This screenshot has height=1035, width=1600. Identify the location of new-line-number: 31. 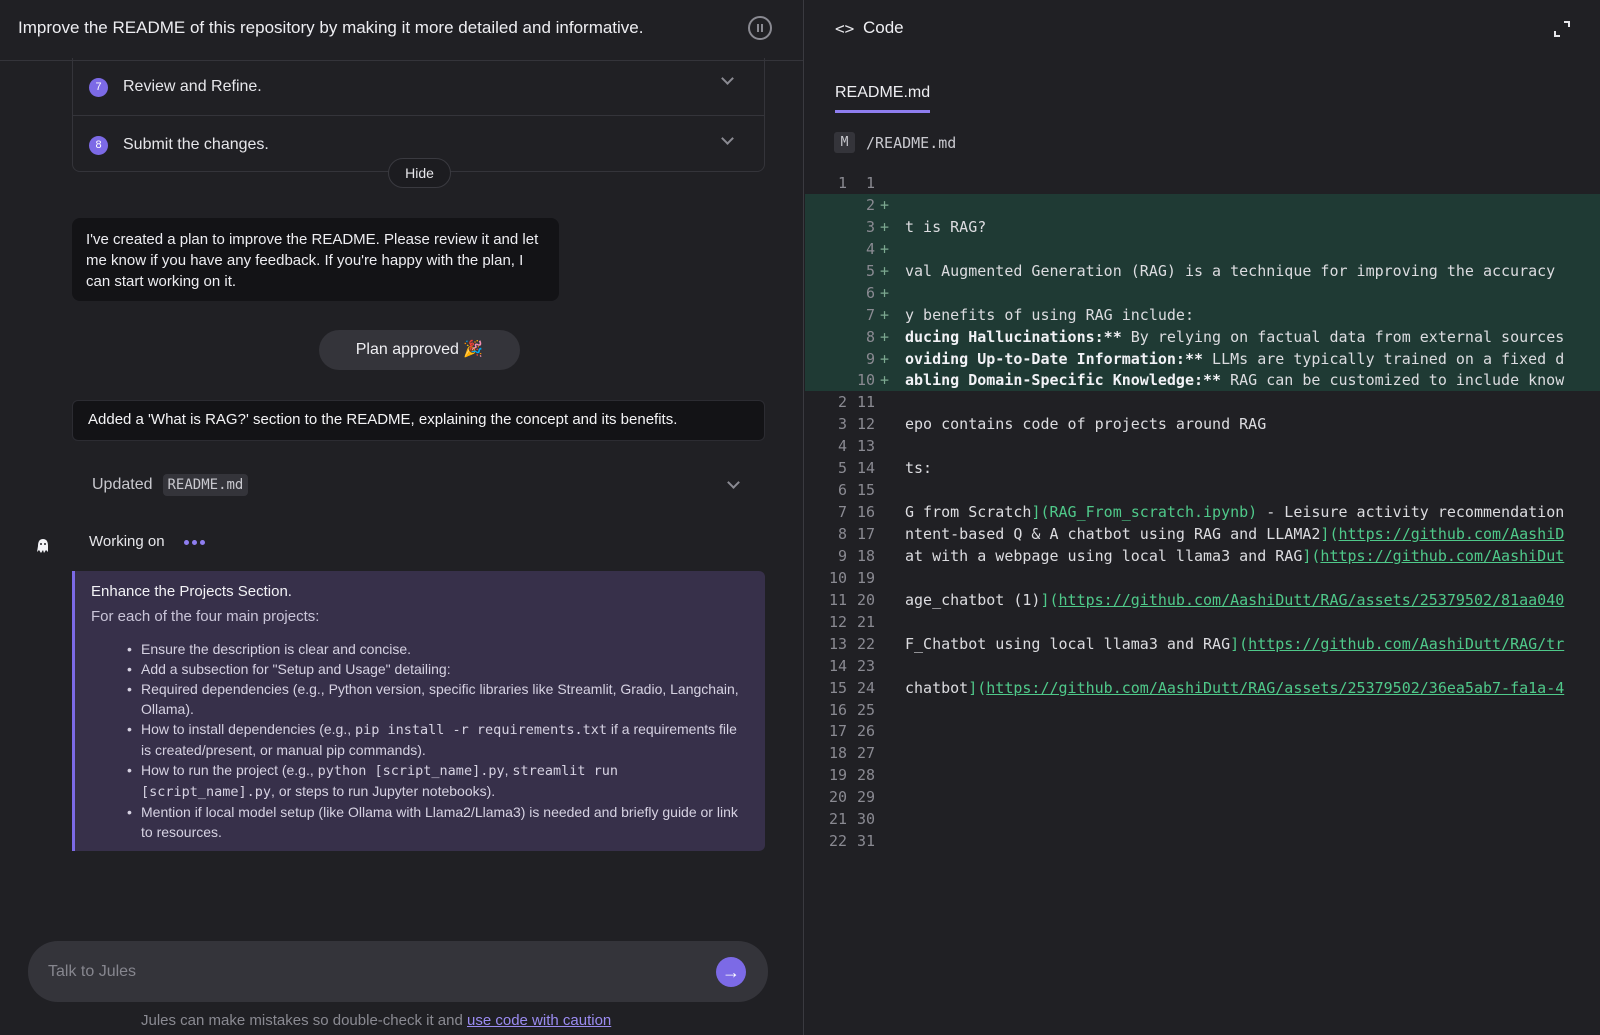
(865, 841).